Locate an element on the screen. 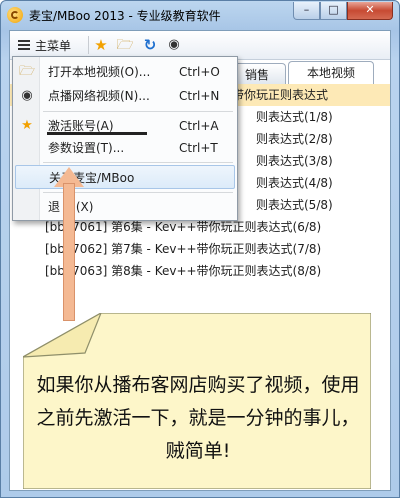 Image resolution: width=400 pixels, height=498 pixels. menu-item-settings: 参数设置(T)... Ctrl+T is located at coordinates (125, 148).